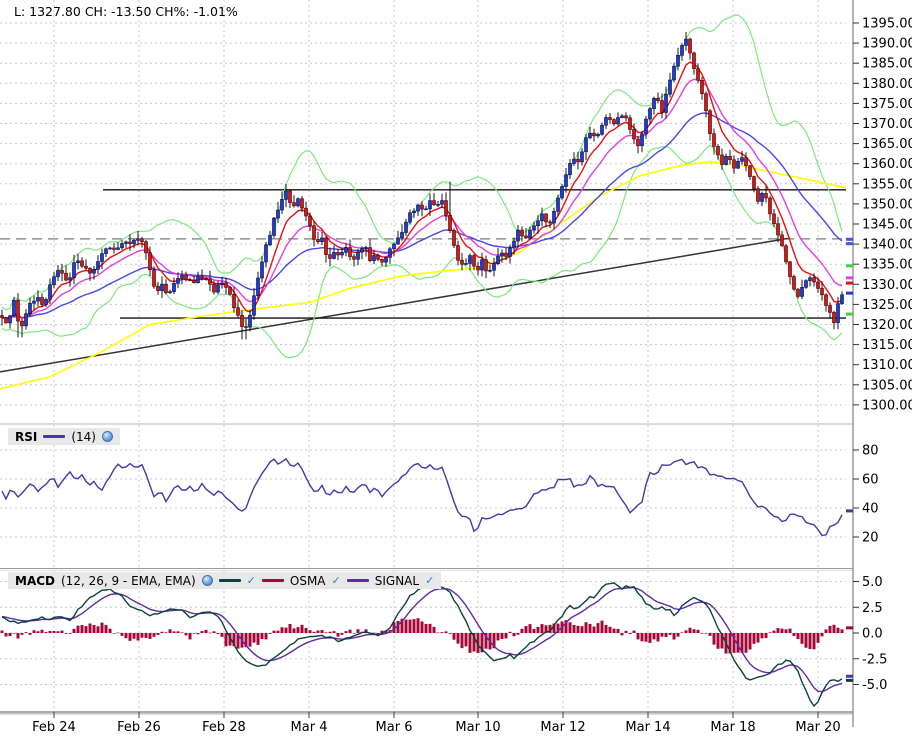 The width and height of the screenshot is (912, 741). Describe the element at coordinates (429, 580) in the screenshot. I see `signal-visible-checkbox: ✓` at that location.